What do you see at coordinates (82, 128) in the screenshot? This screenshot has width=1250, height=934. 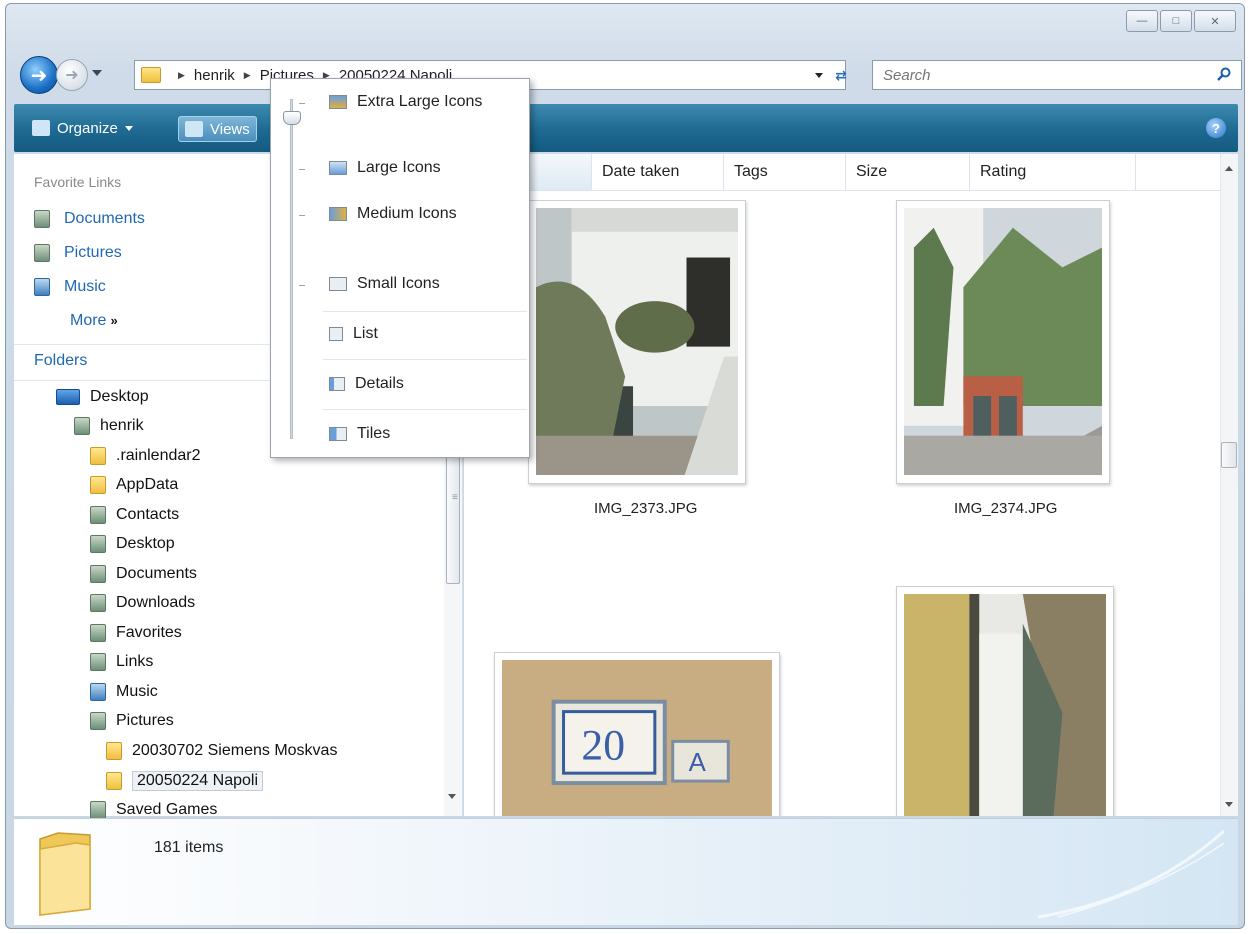 I see `organize-button: Organize` at bounding box center [82, 128].